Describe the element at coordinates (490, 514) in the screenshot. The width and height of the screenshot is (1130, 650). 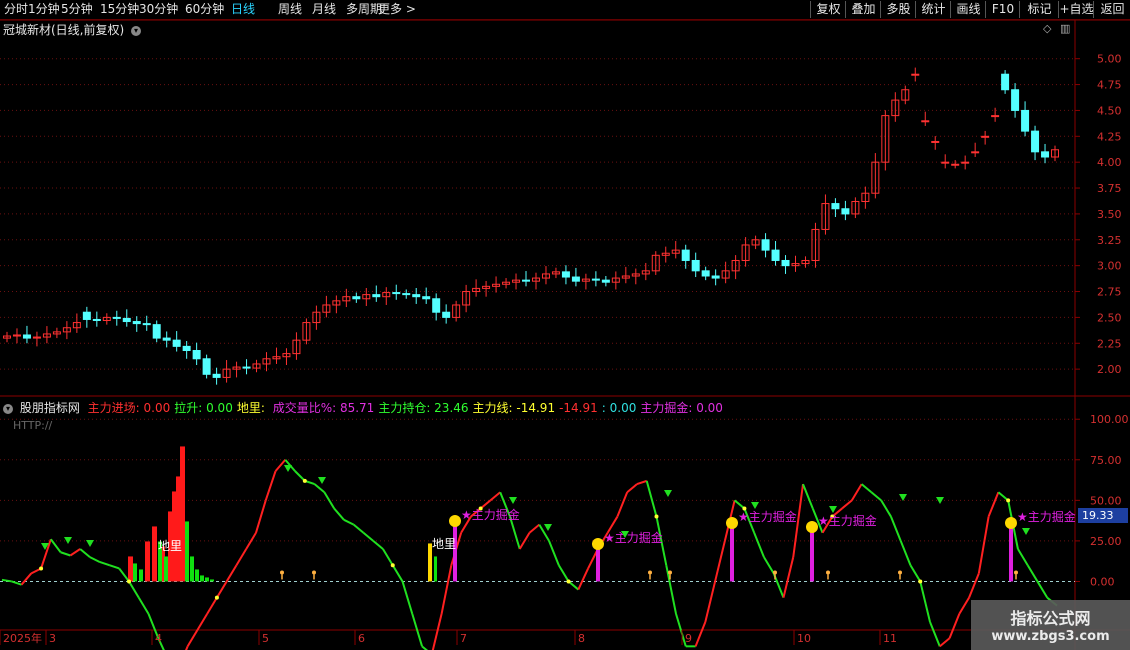
I see `signal-label: ★主力掘金` at that location.